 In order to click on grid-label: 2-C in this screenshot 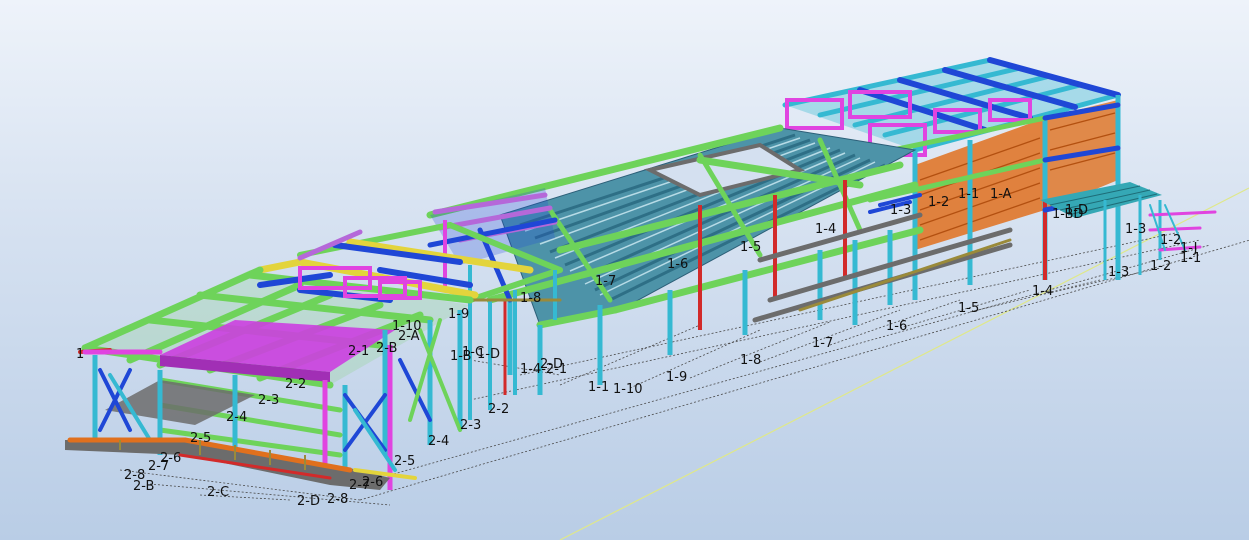, I will do `click(218, 492)`.